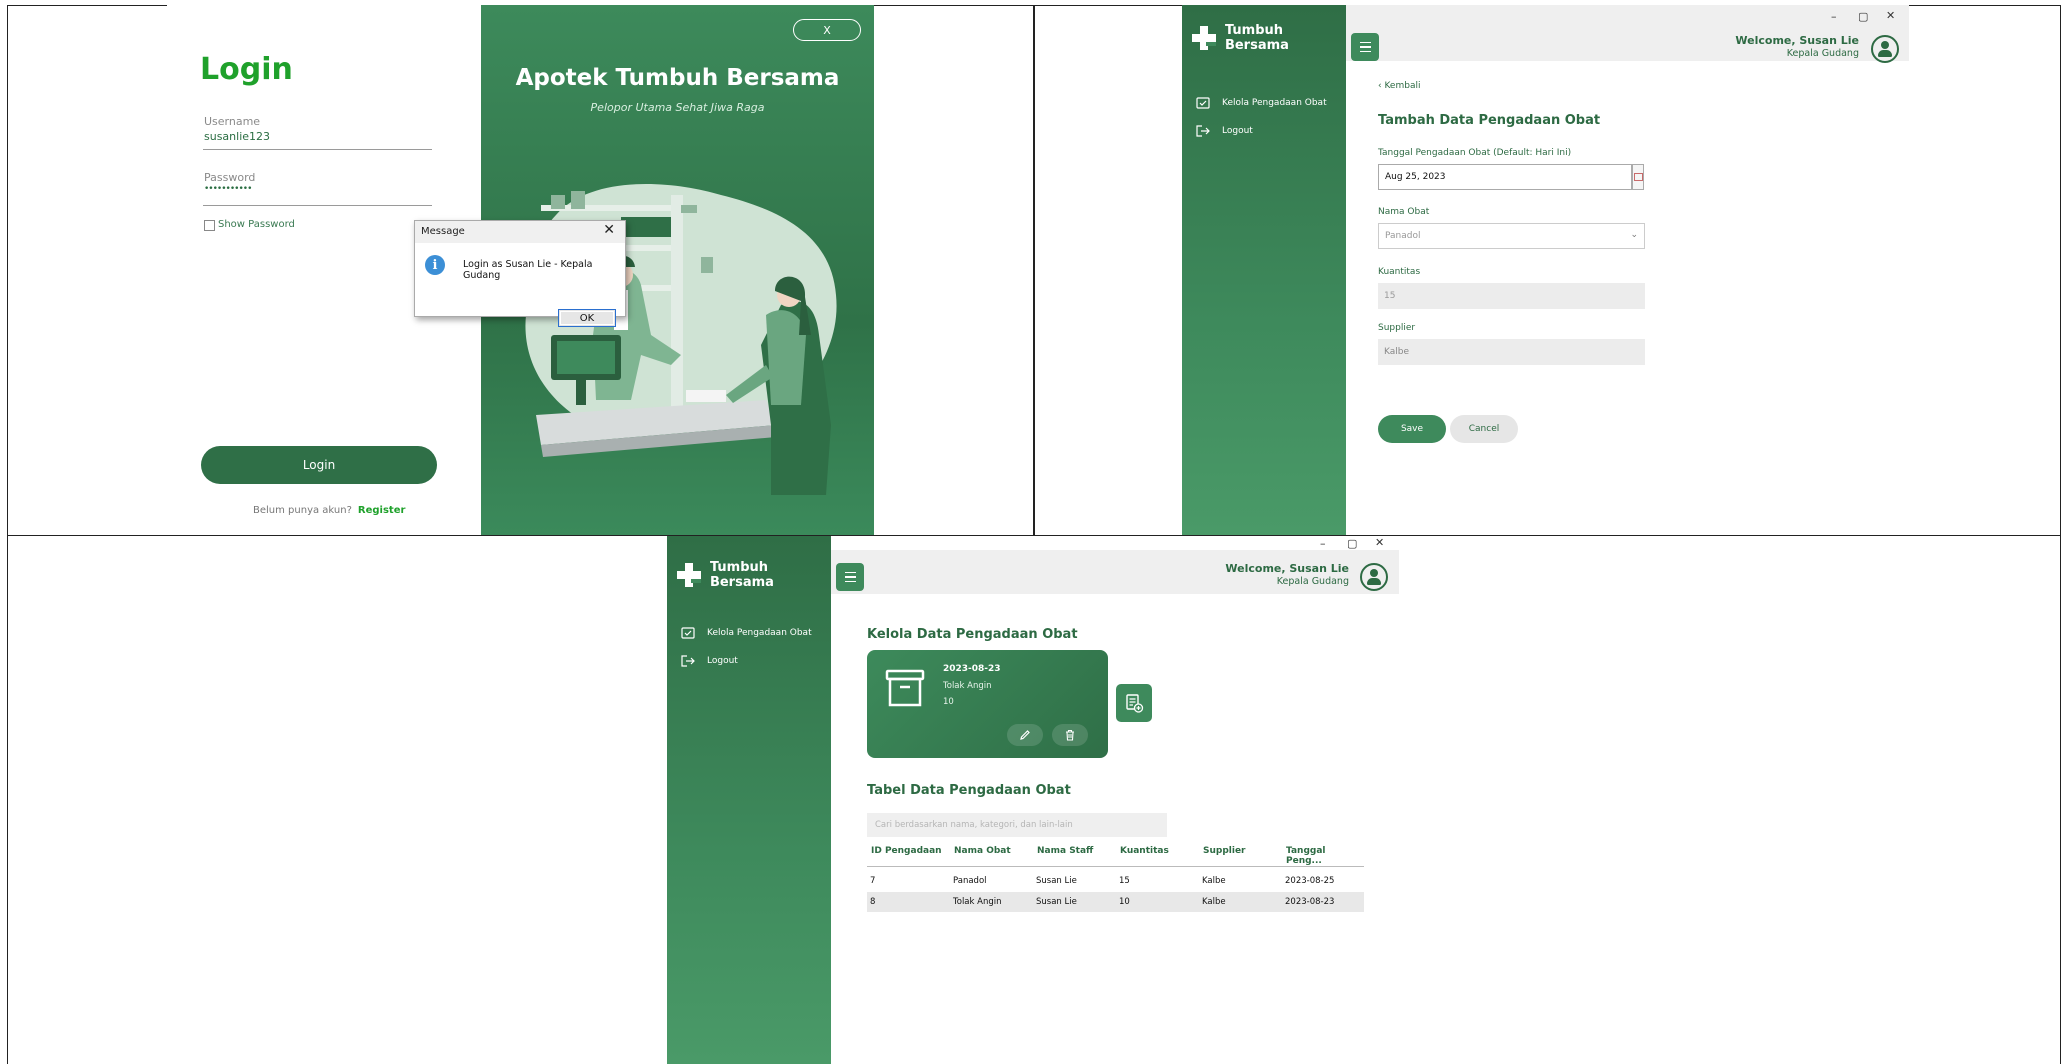 The image size is (2067, 1064). Describe the element at coordinates (246, 69) in the screenshot. I see `login-title: Login` at that location.